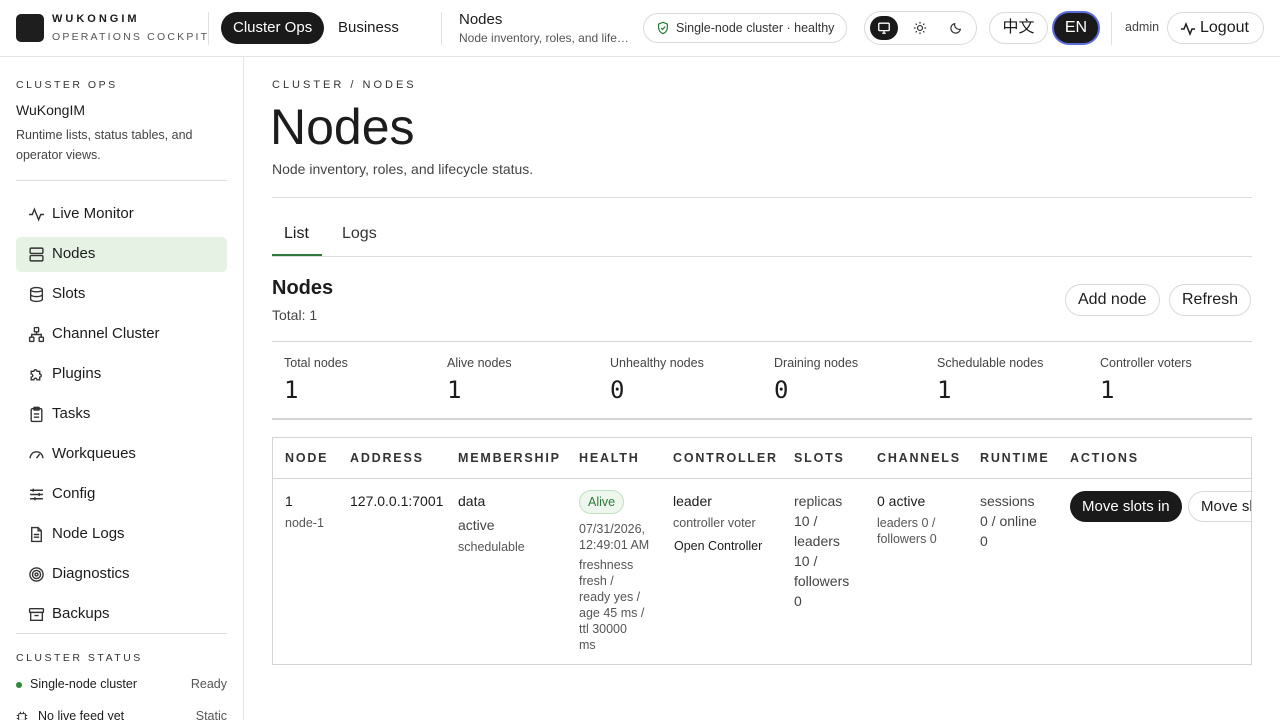 The width and height of the screenshot is (1280, 720). Describe the element at coordinates (307, 458) in the screenshot. I see `column-header-node: NODE` at that location.